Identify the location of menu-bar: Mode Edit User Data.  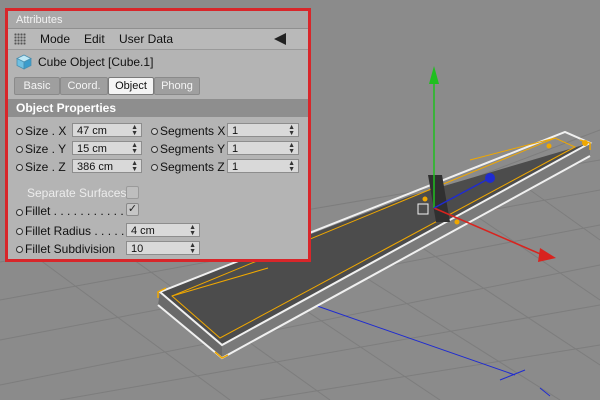
(158, 39).